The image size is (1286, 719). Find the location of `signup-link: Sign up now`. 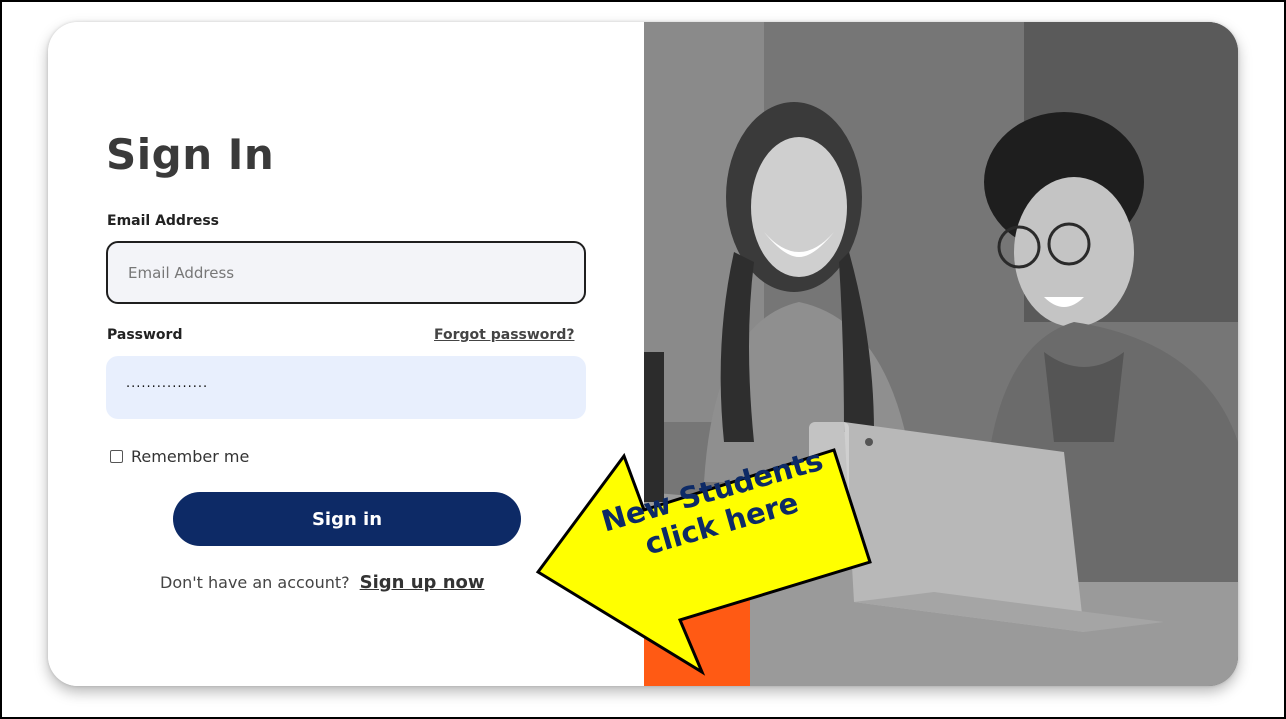

signup-link: Sign up now is located at coordinates (422, 582).